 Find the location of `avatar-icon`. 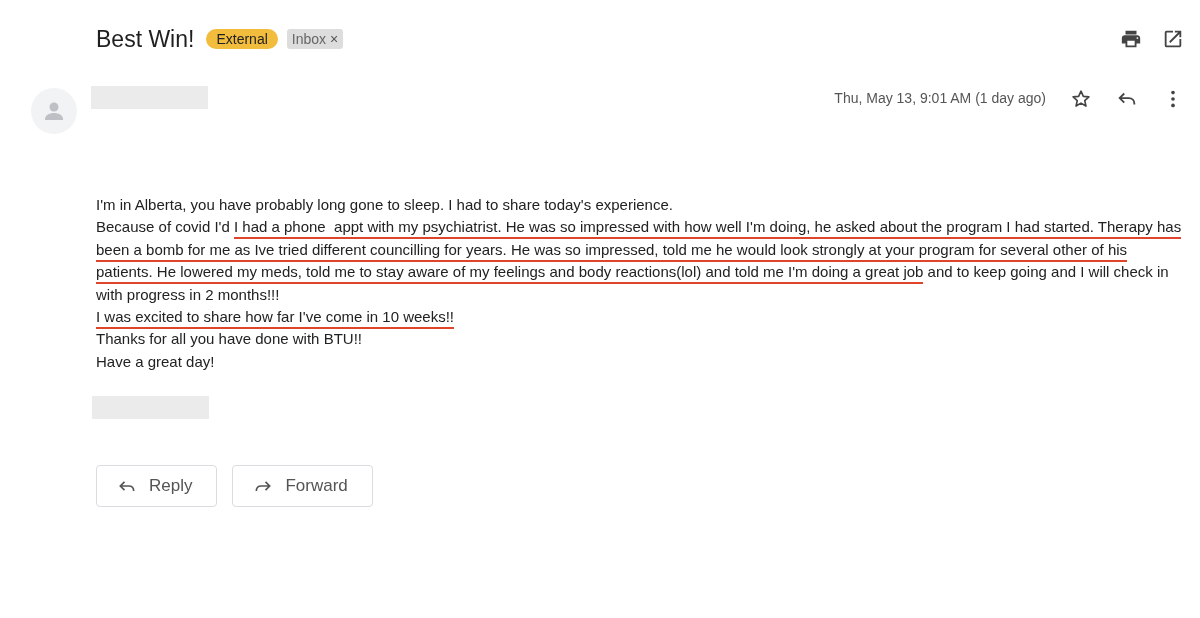

avatar-icon is located at coordinates (54, 111).